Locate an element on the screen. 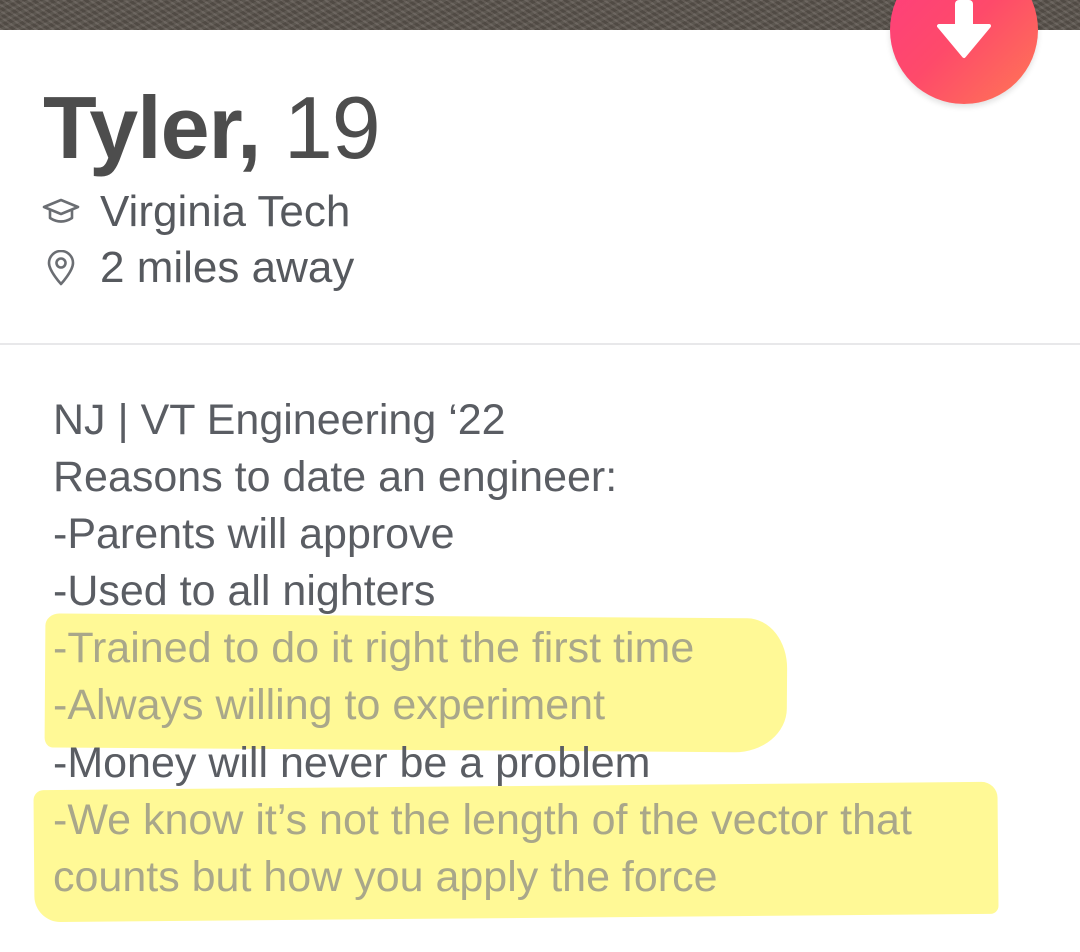 The width and height of the screenshot is (1080, 952). bio-line-highlighted: -Always willing to experiment is located at coordinates (329, 705).